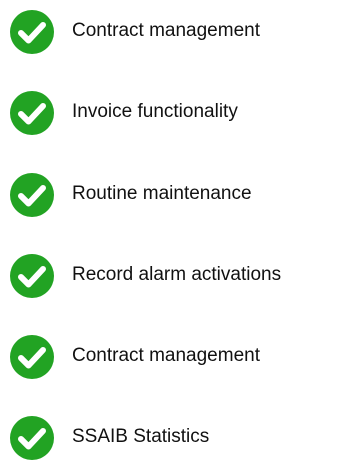  What do you see at coordinates (162, 193) in the screenshot?
I see `feature-label: Routine maintenance` at bounding box center [162, 193].